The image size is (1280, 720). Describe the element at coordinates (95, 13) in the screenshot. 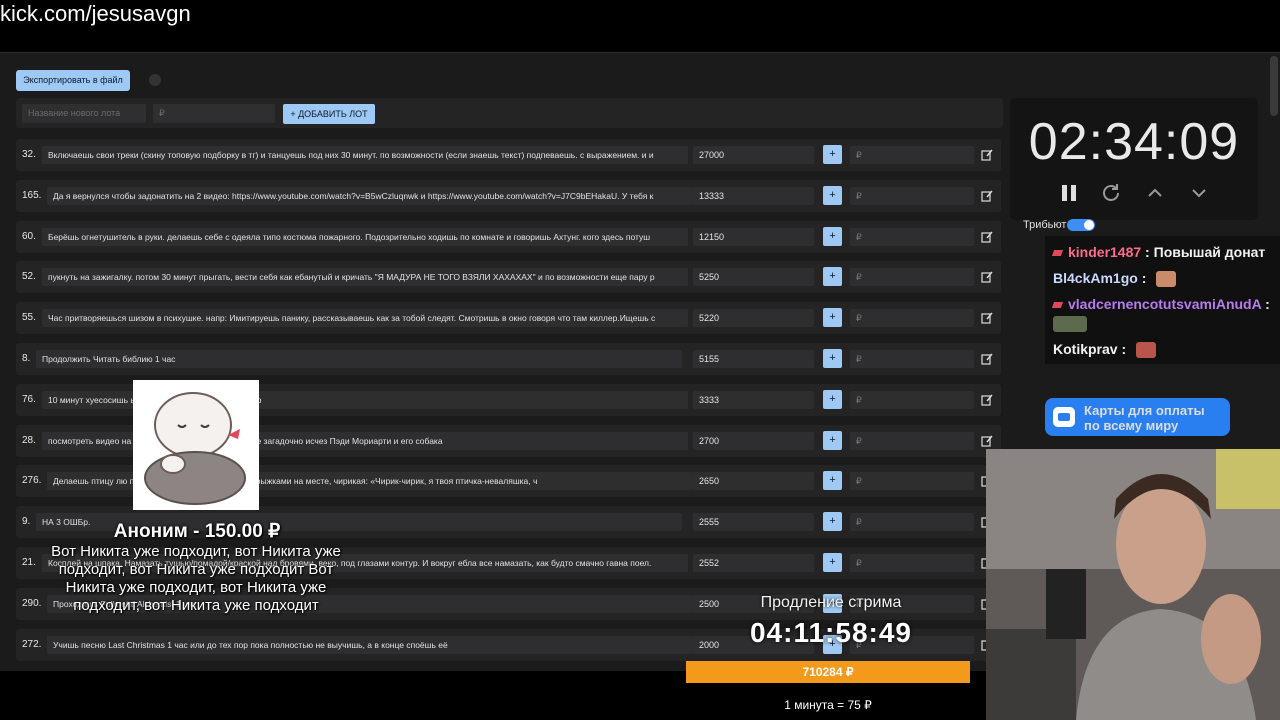

I see `stream-url: kick.com/jesusavgn` at that location.